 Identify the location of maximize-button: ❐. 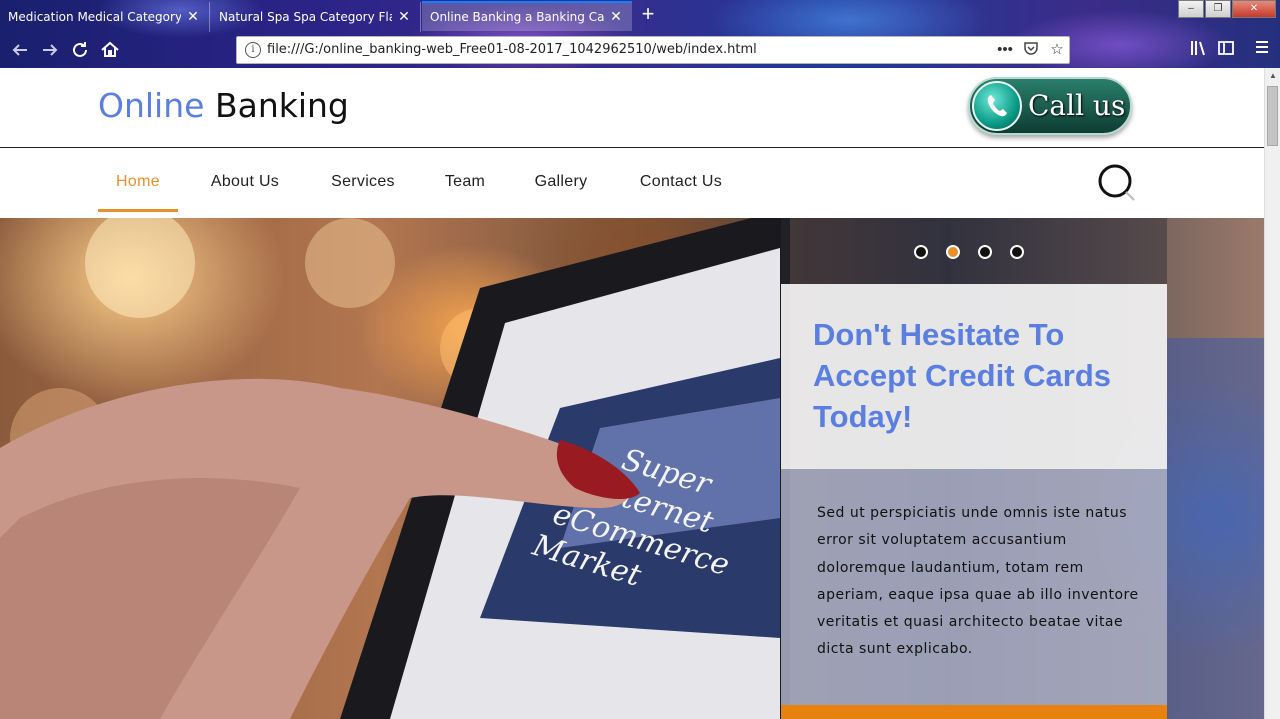
(1218, 9).